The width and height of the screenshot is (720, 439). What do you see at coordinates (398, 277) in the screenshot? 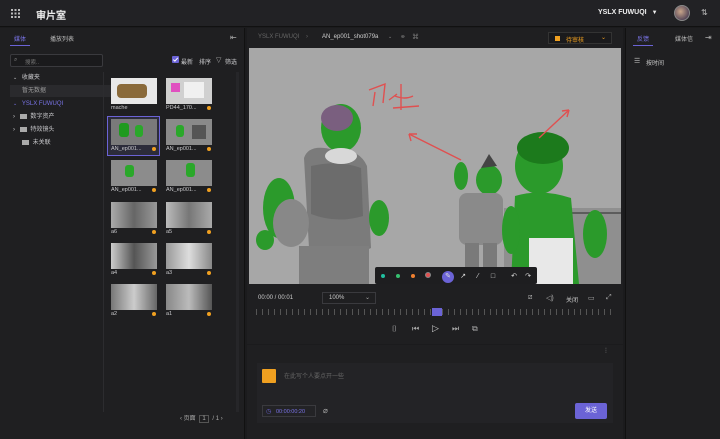
I see `color-green-swatch` at bounding box center [398, 277].